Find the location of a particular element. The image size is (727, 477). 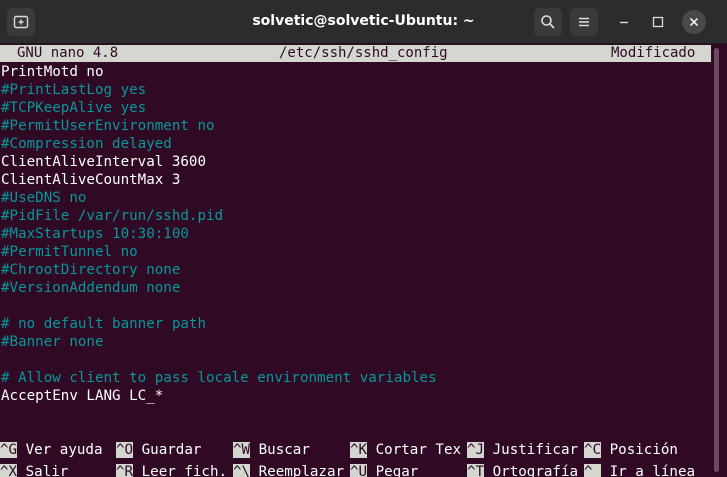

shortcut-key: ^R is located at coordinates (125, 470).